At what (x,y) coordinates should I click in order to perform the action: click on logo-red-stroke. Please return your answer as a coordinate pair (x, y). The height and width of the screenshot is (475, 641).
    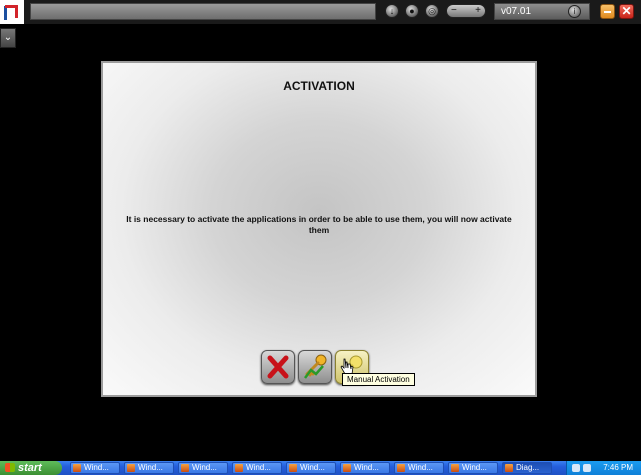
    Looking at the image, I should click on (11, 11).